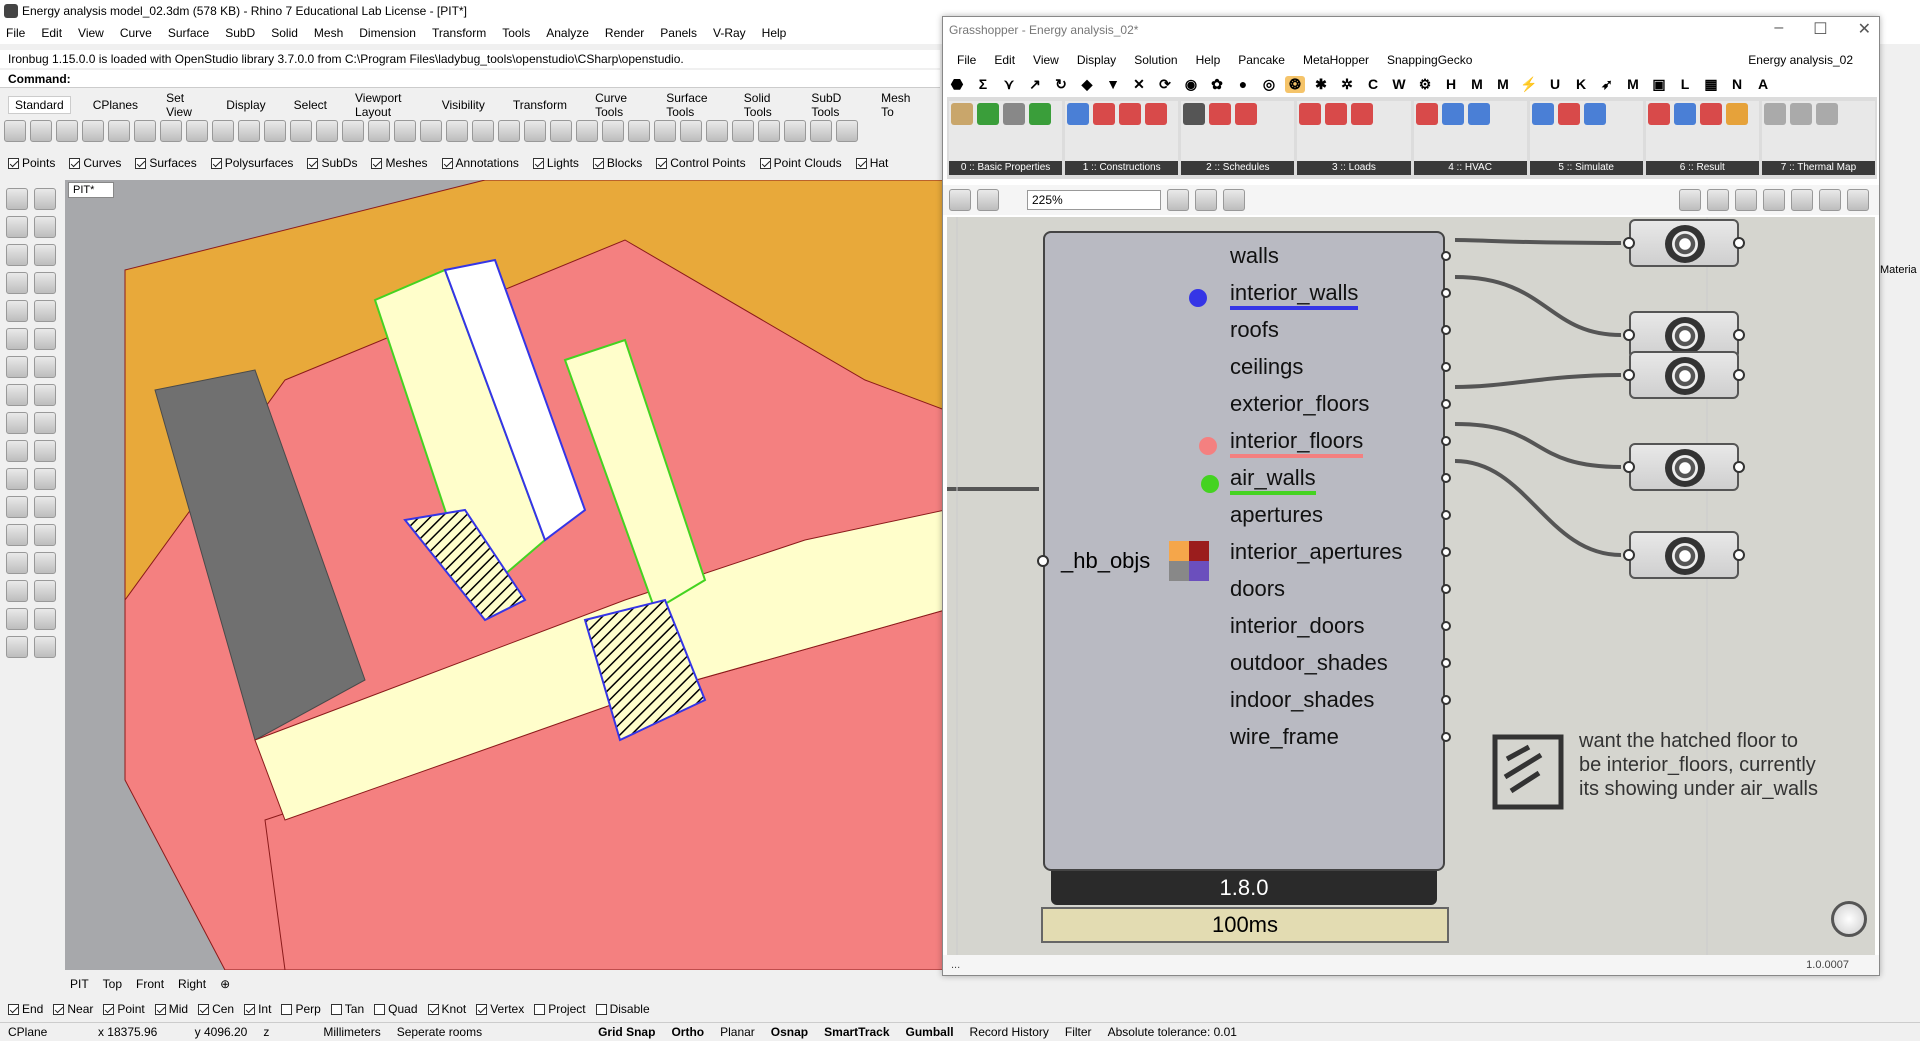 The image size is (1920, 1041). What do you see at coordinates (717, 131) in the screenshot?
I see `wand-icon` at bounding box center [717, 131].